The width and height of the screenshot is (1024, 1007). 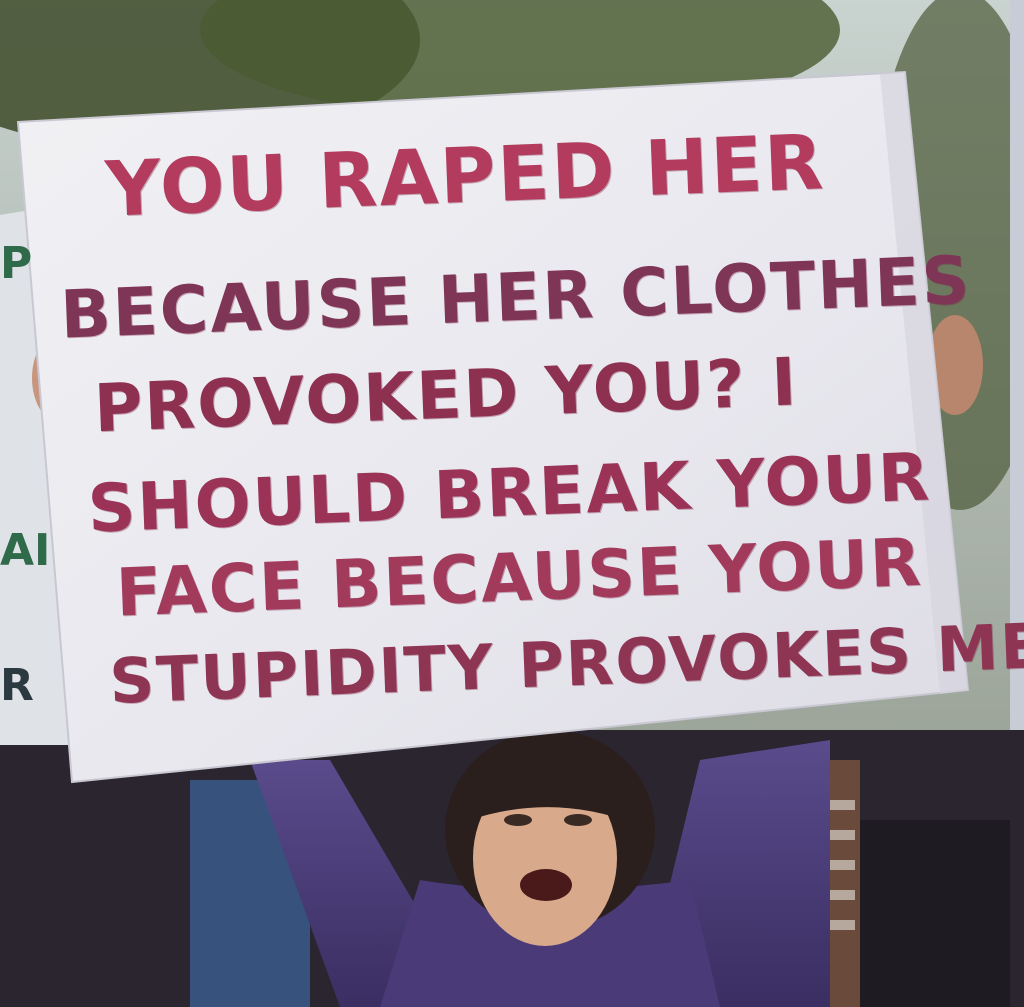 I want to click on sign-line: PROVOKED YOU? I, so click(x=446, y=395).